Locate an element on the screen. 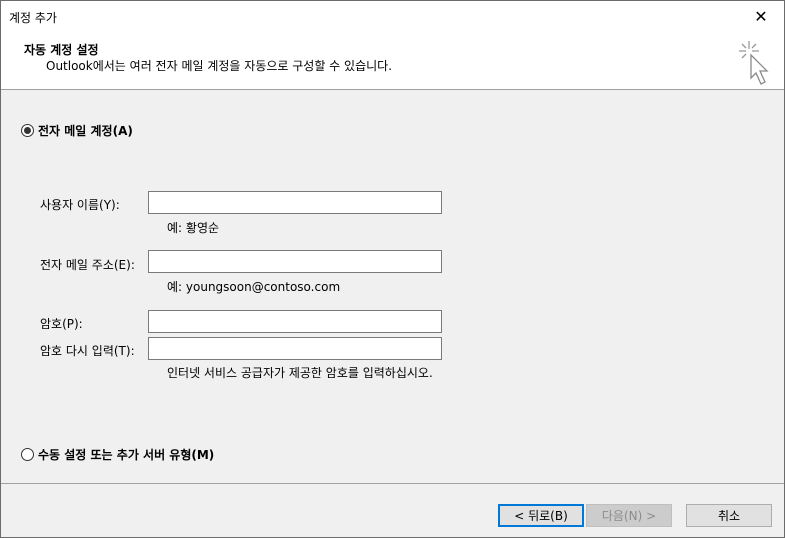  manual-setup-label: 수동 설정 또는 추가 서버 유형(M) is located at coordinates (126, 455).